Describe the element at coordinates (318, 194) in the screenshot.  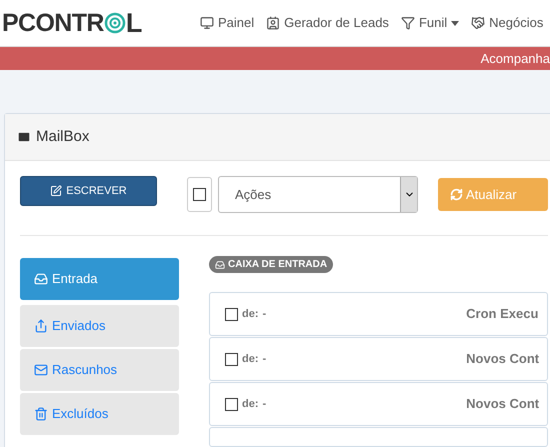
I see `actions-select: Ações` at that location.